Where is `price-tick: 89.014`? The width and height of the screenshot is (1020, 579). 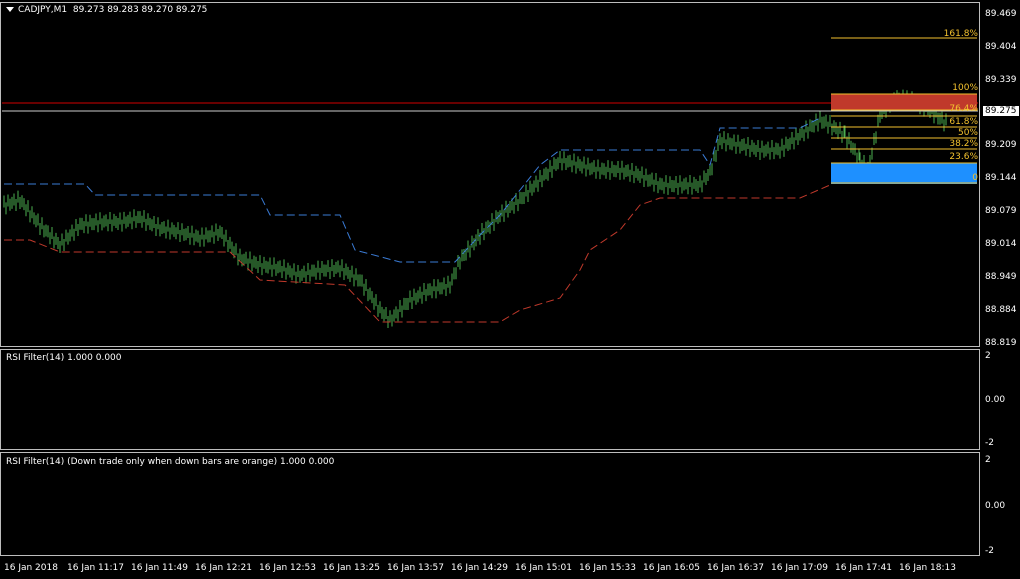
price-tick: 89.014 is located at coordinates (1001, 244).